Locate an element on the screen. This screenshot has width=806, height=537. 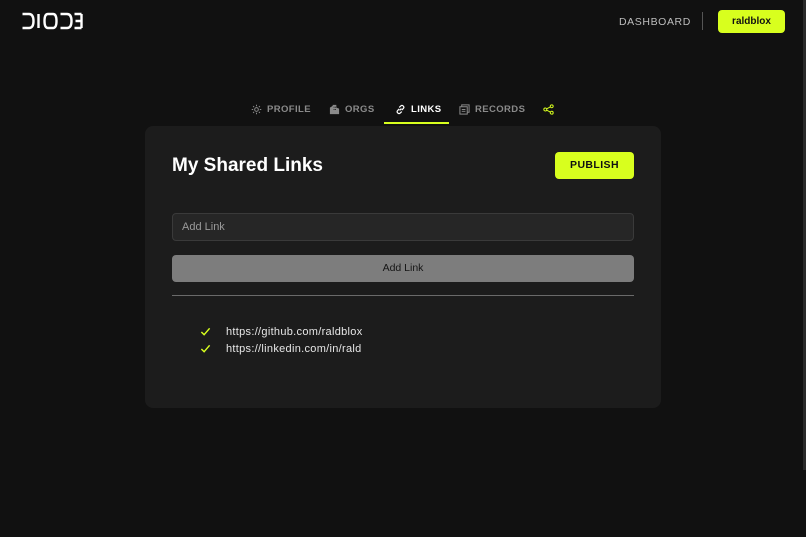
add-link-input is located at coordinates (403, 227).